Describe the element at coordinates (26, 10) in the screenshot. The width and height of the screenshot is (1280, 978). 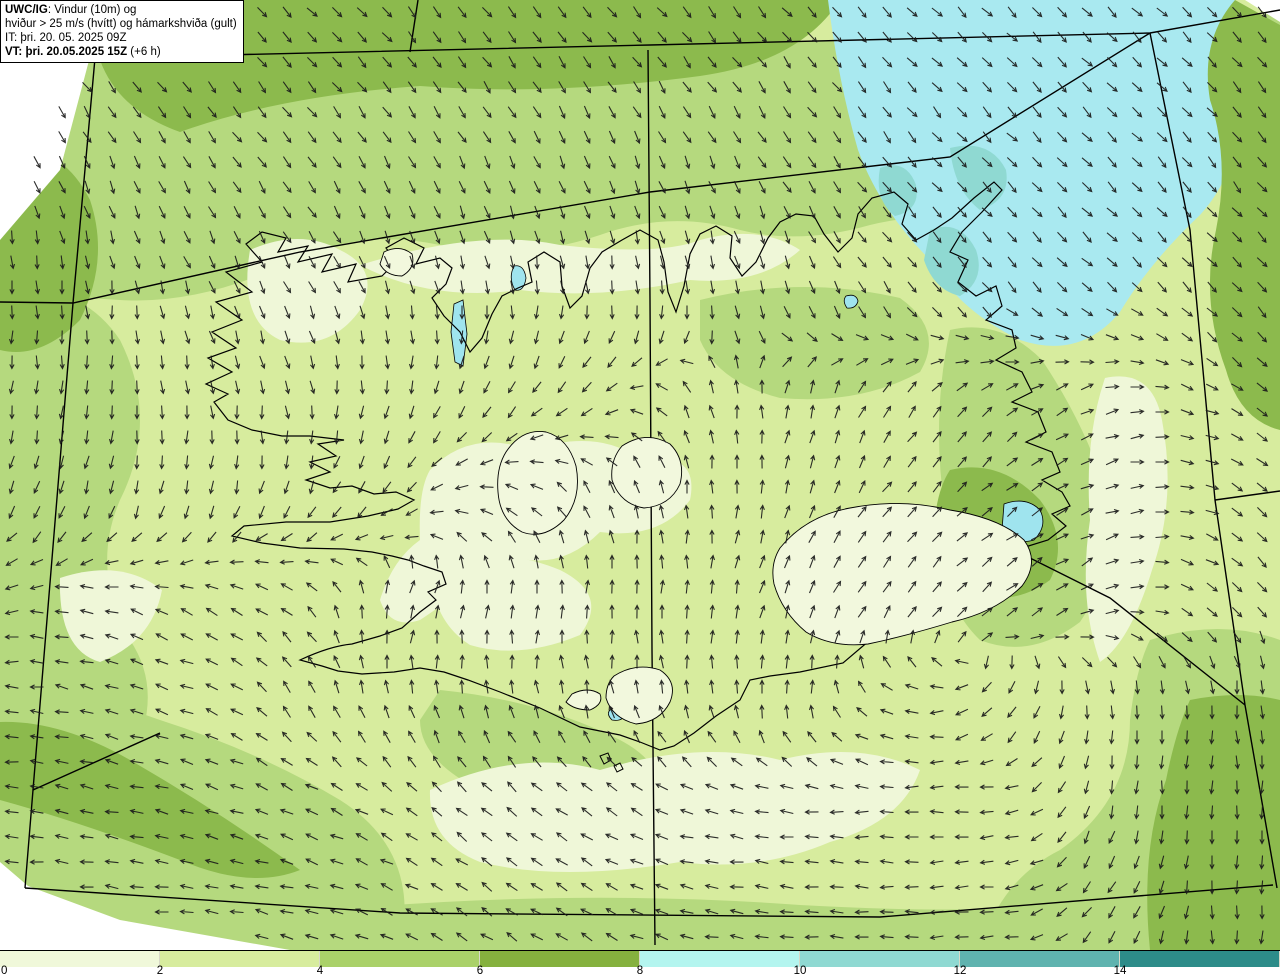
I see `model-name: UWC/IG` at that location.